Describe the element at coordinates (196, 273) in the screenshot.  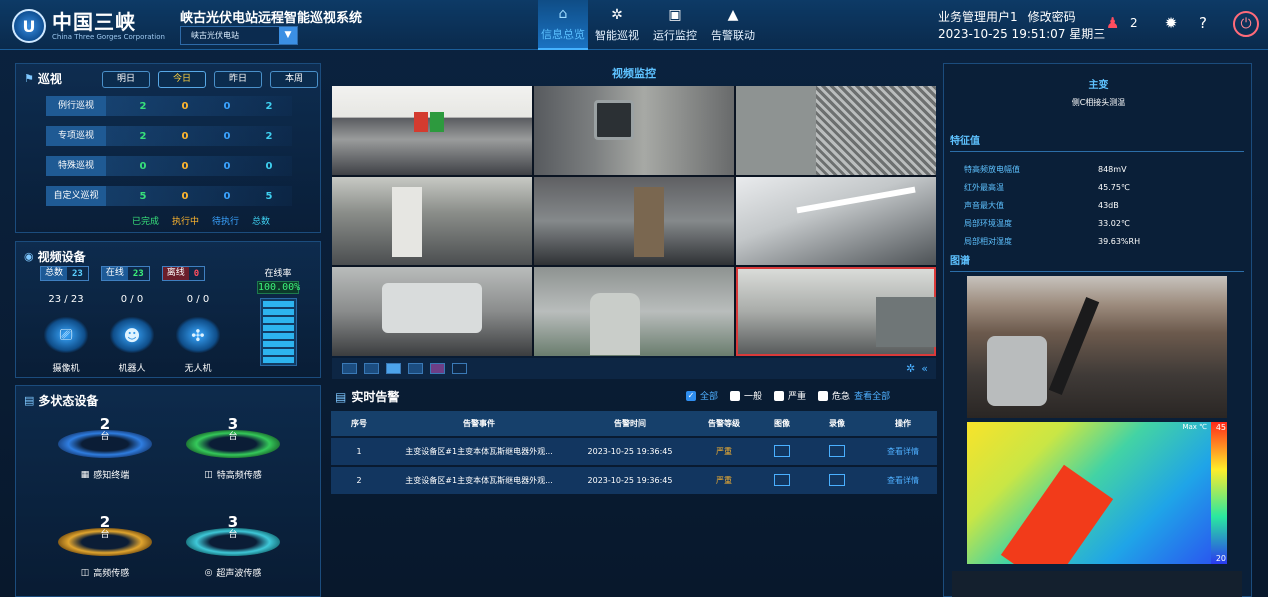
I see `stat-offline-value: 0` at that location.